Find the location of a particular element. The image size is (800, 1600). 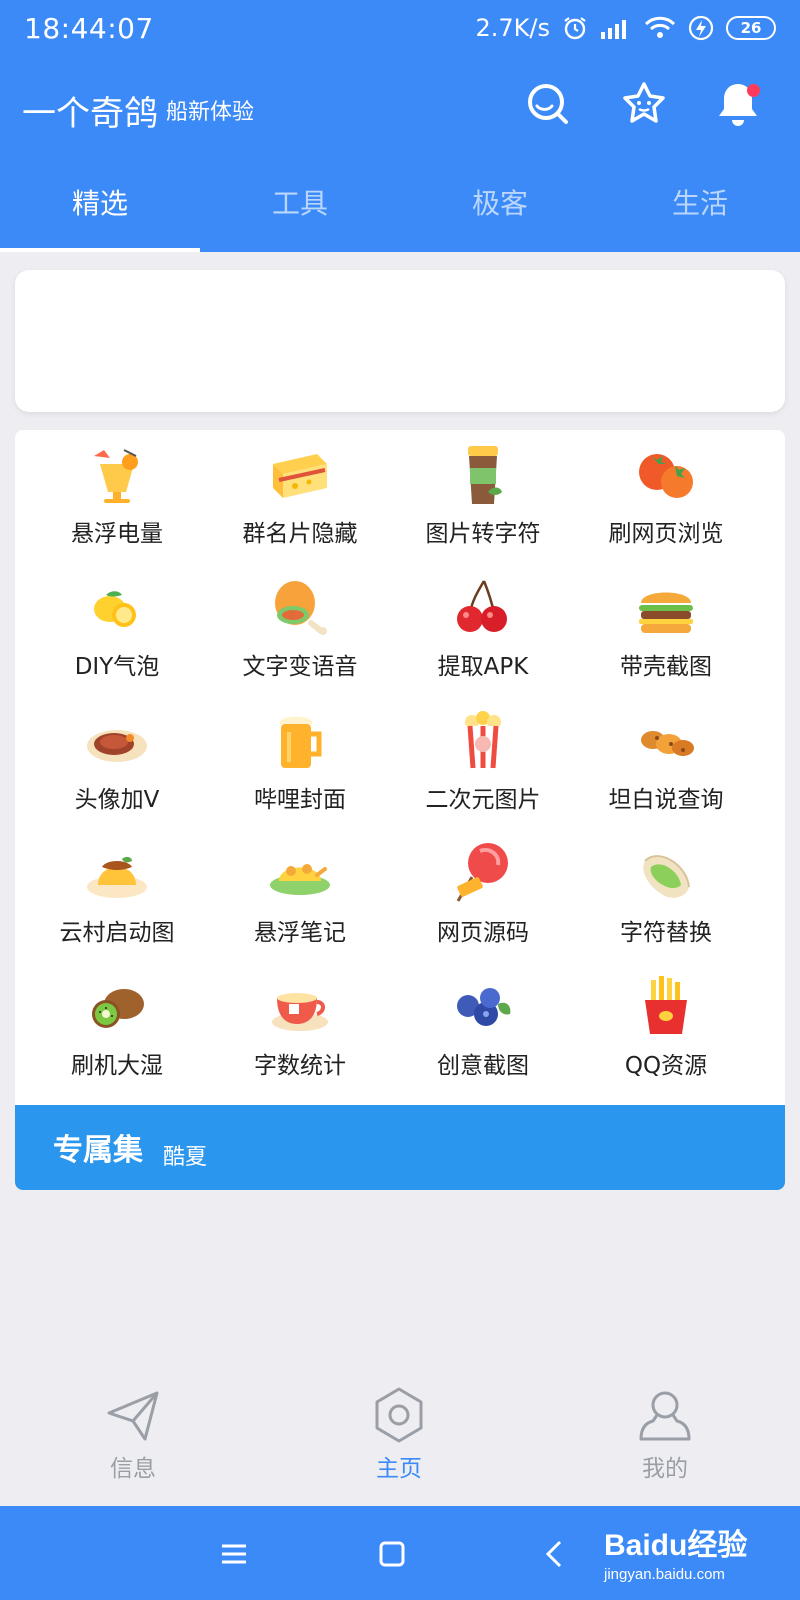

banner-card is located at coordinates (400, 341).